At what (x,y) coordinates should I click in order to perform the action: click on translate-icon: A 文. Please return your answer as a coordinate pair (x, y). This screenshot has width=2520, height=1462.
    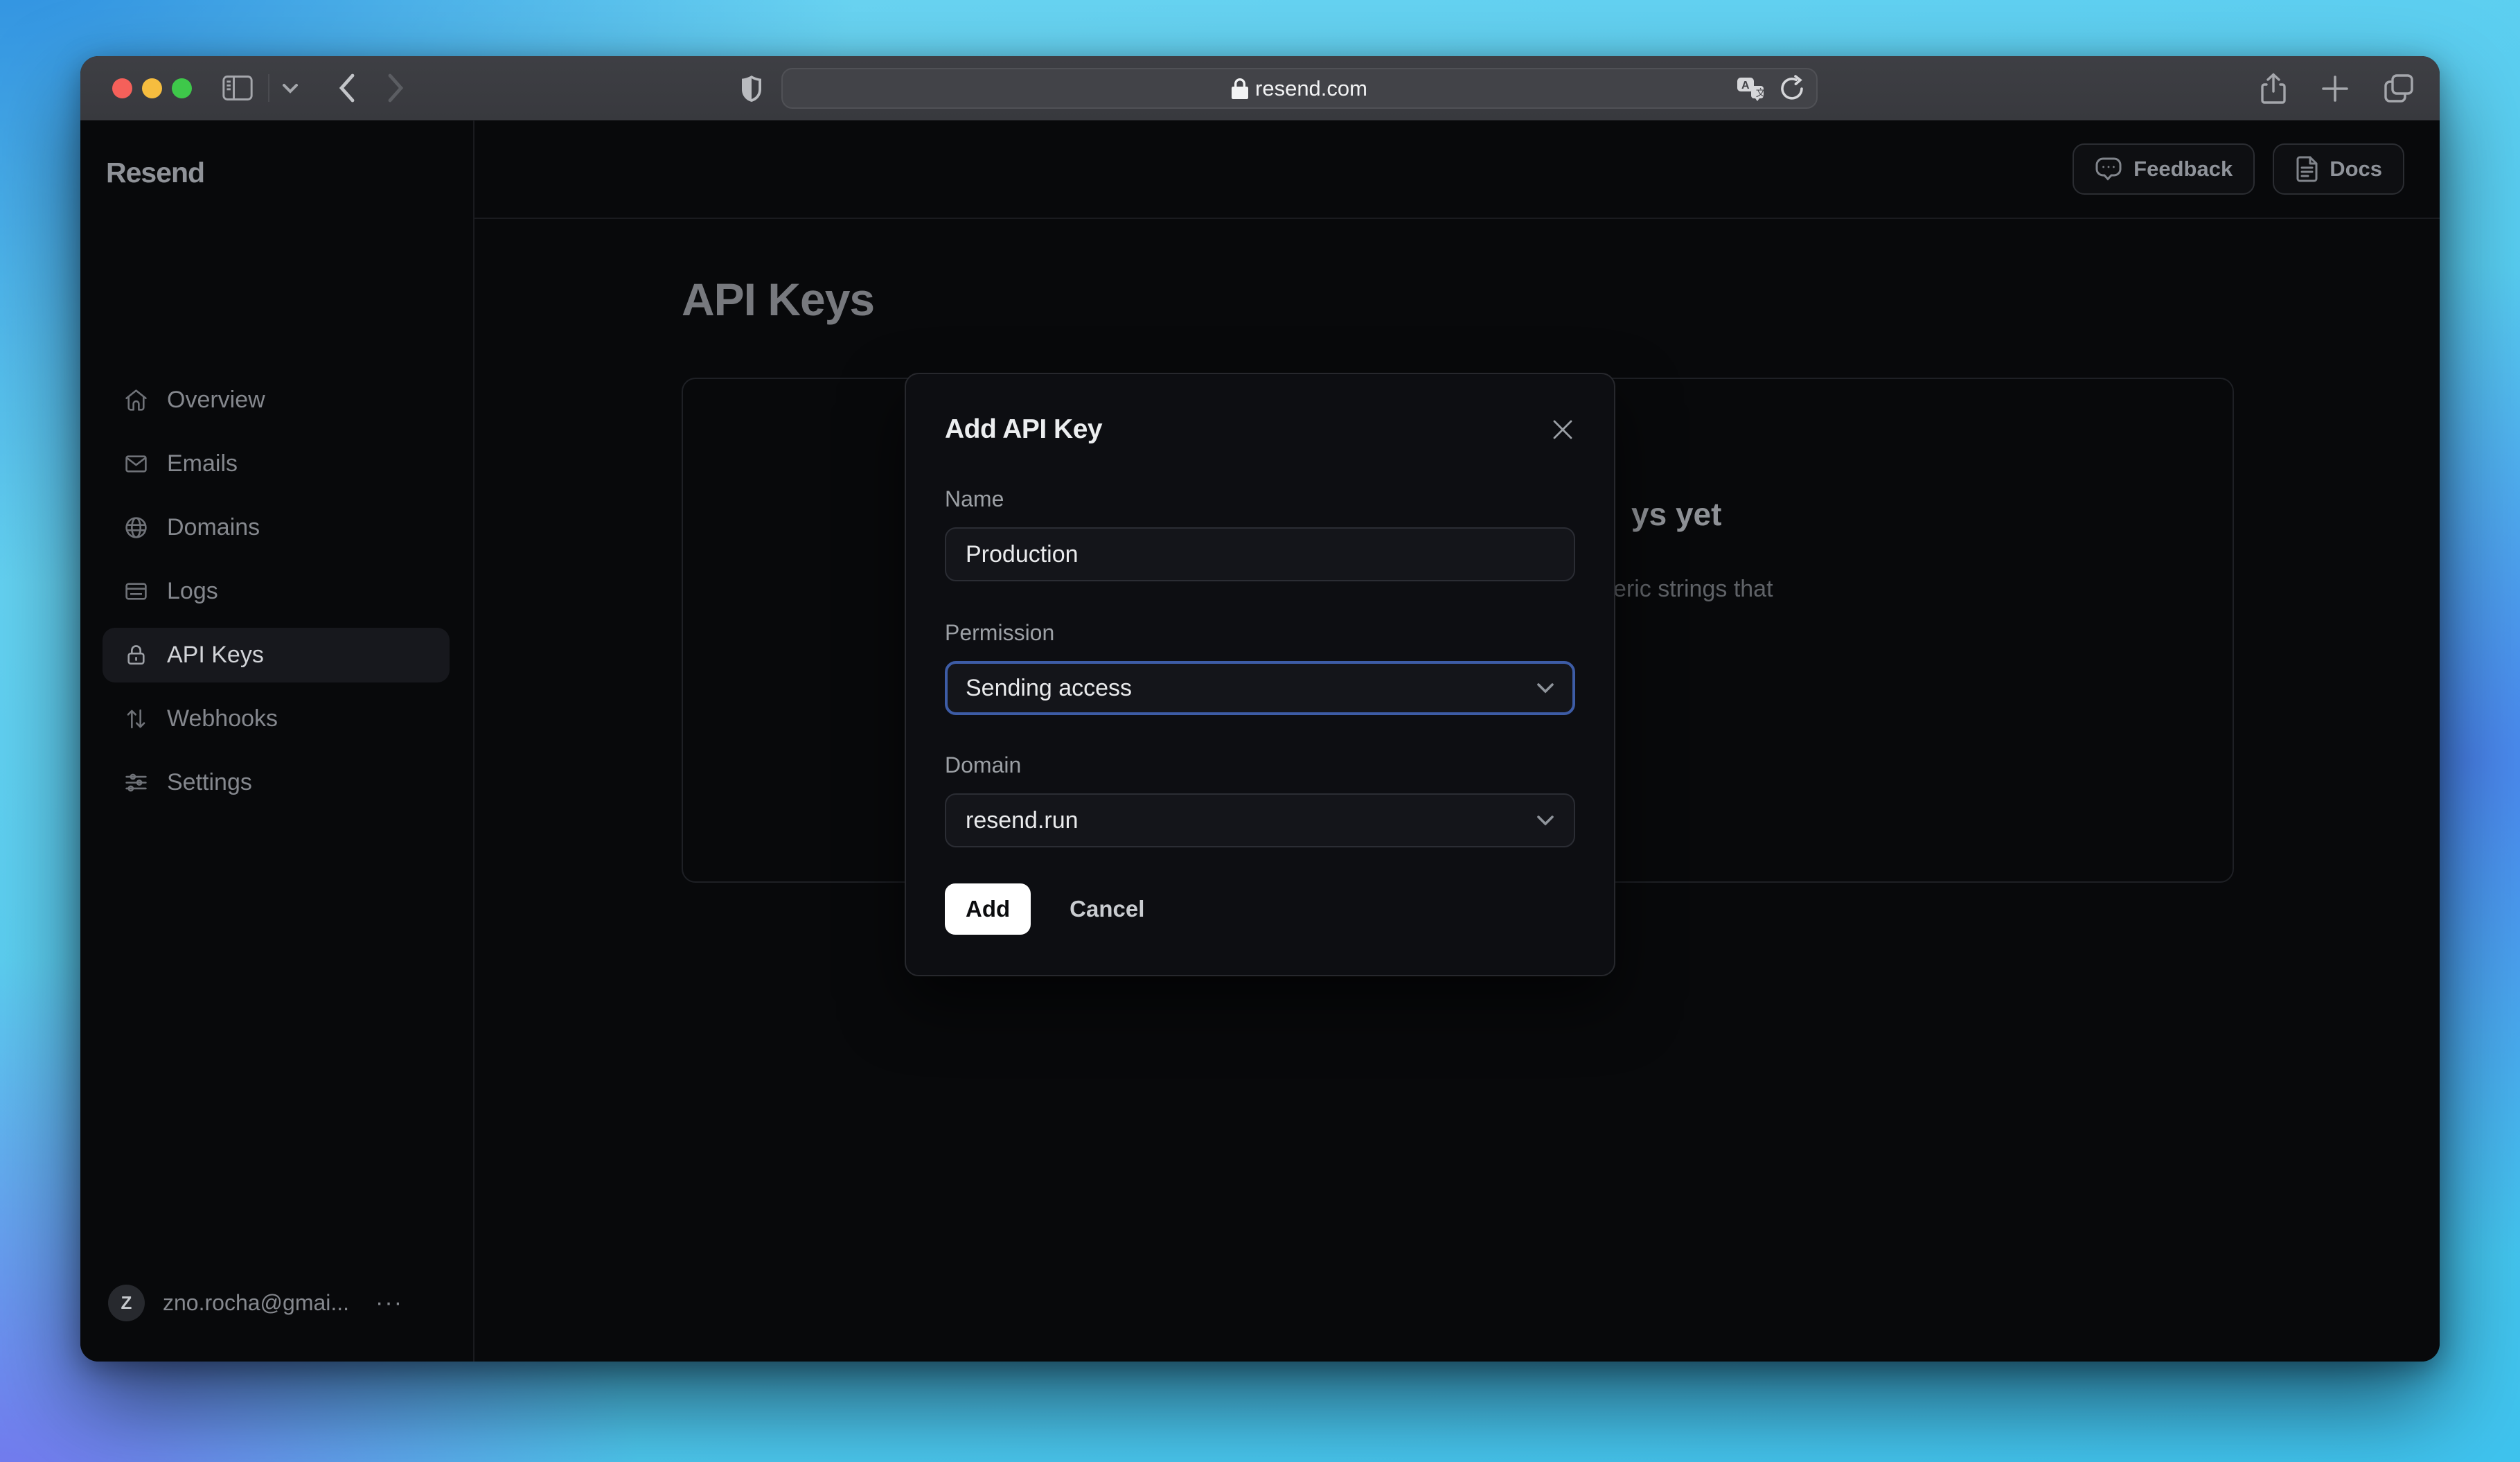
    Looking at the image, I should click on (1750, 88).